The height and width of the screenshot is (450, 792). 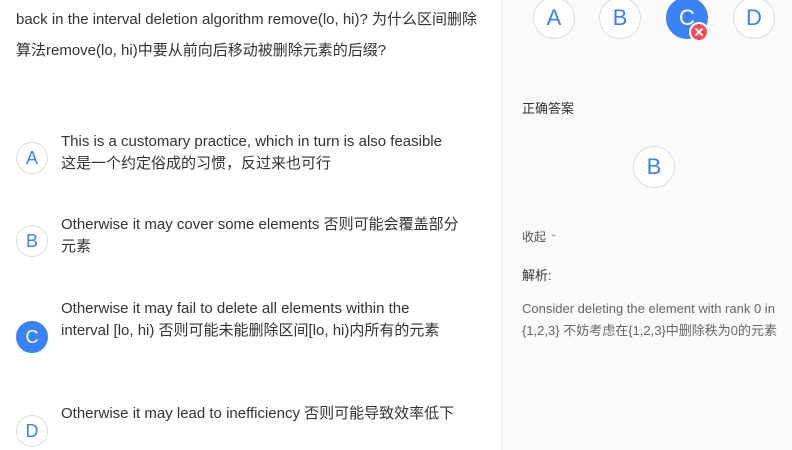 I want to click on collapse-label: 收起, so click(x=534, y=237).